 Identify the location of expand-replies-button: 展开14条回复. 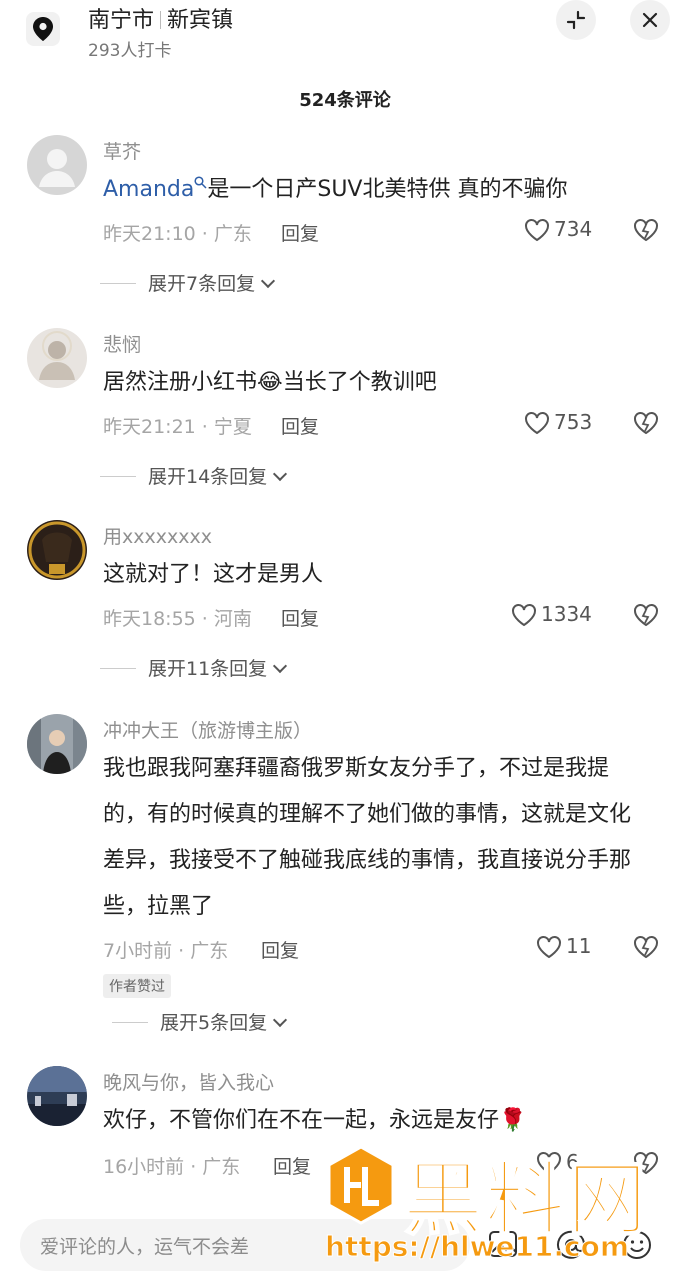
(194, 475).